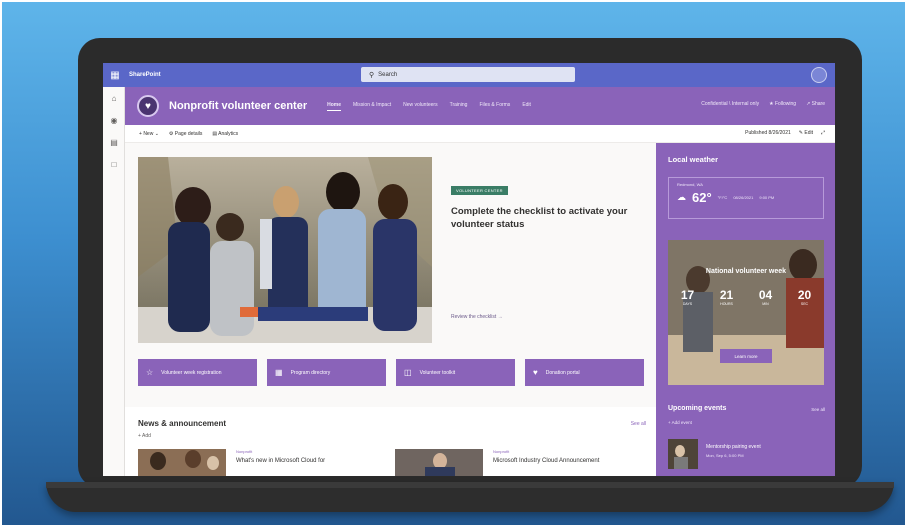 The height and width of the screenshot is (527, 907). Describe the element at coordinates (818, 409) in the screenshot. I see `events-see-all-link: See all` at that location.